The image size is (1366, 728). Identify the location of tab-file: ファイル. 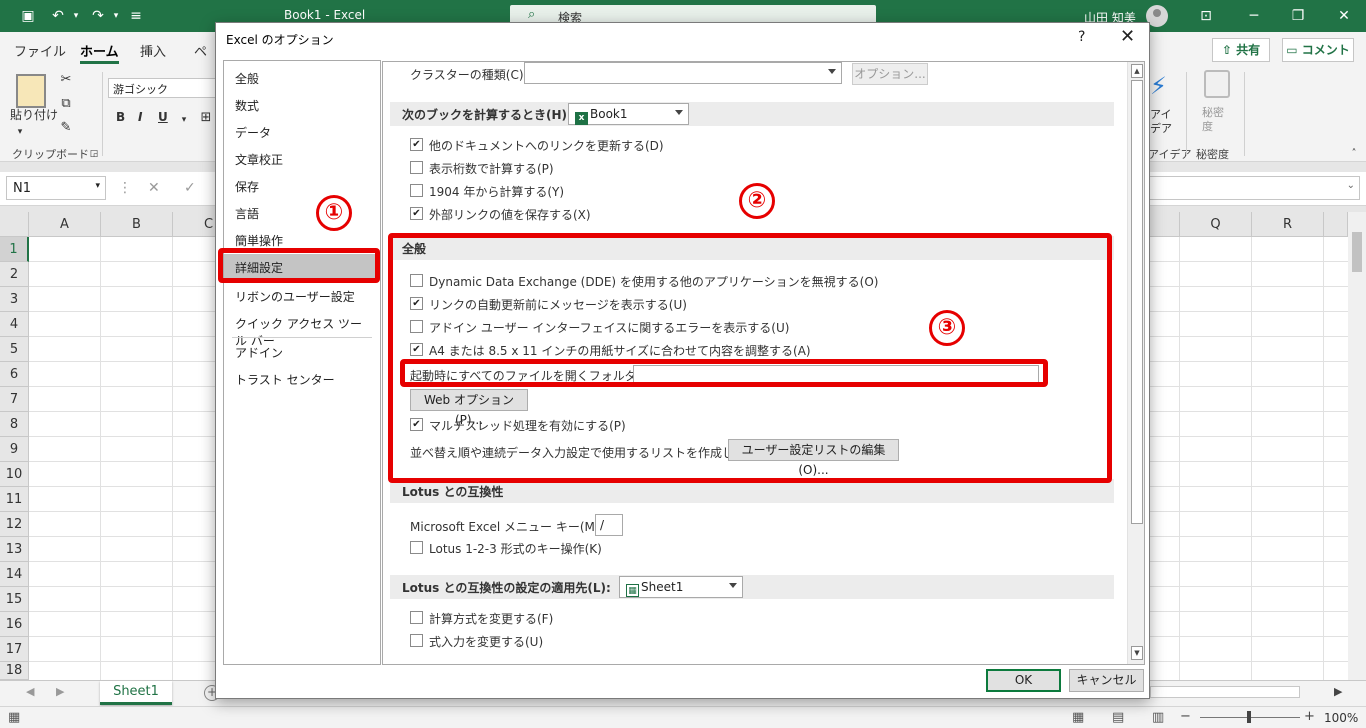
(40, 50).